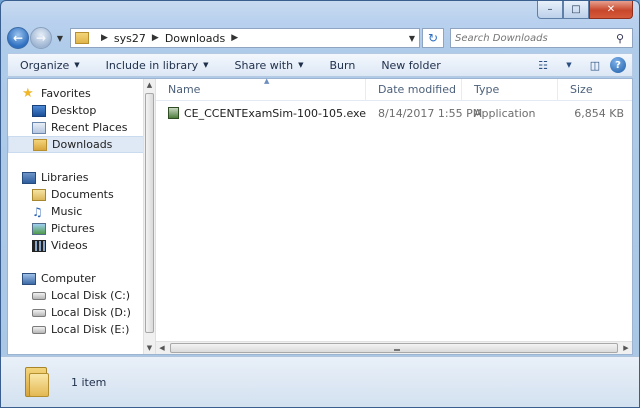  What do you see at coordinates (91, 295) in the screenshot?
I see `nav-label: Local Disk (C:)` at bounding box center [91, 295].